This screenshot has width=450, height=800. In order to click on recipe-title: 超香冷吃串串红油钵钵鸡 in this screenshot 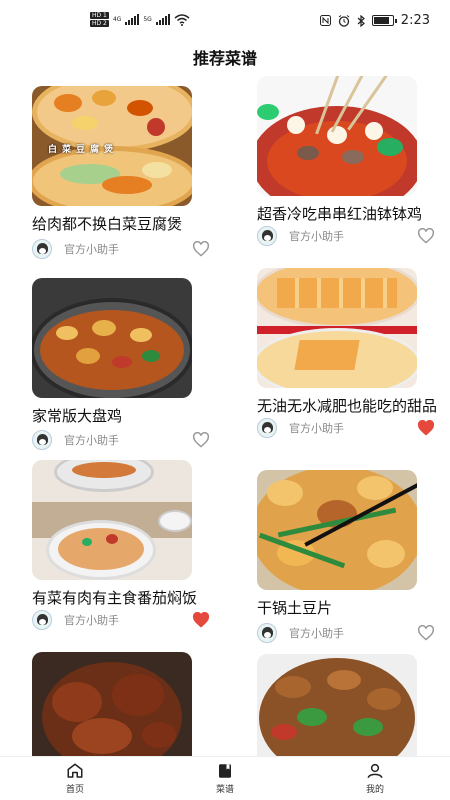, I will do `click(340, 214)`.